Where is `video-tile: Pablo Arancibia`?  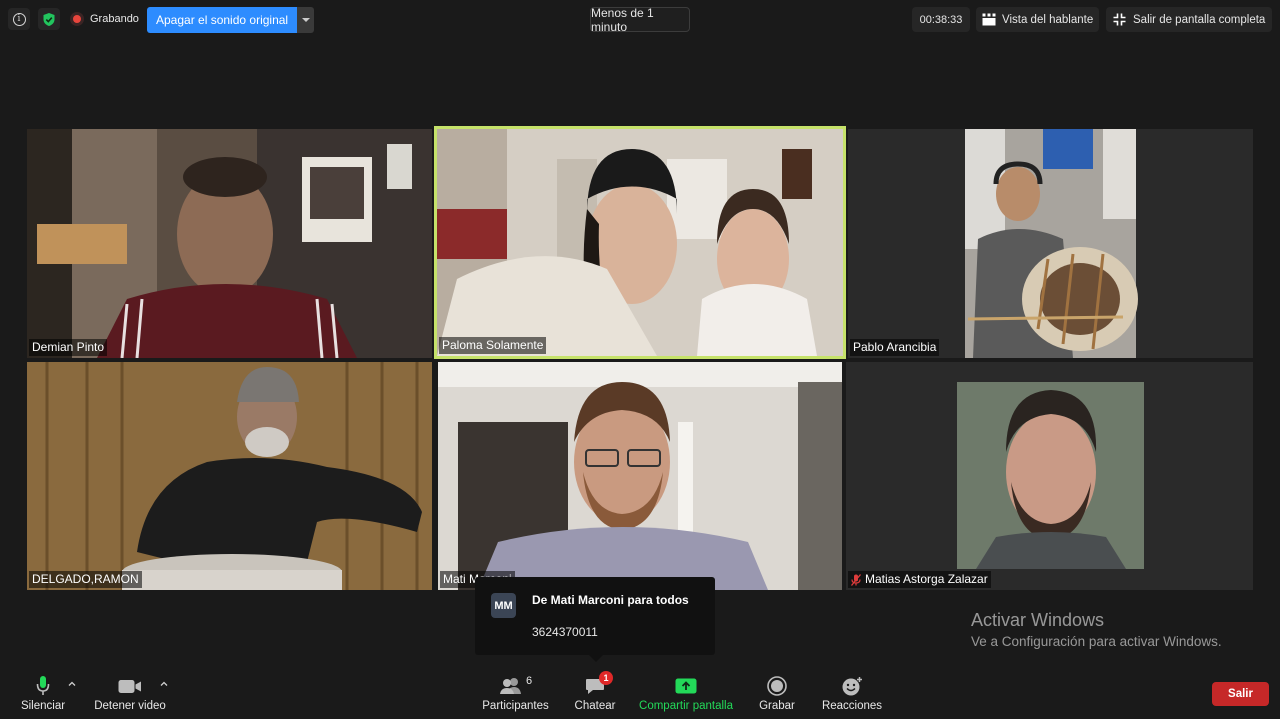 video-tile: Pablo Arancibia is located at coordinates (1050, 243).